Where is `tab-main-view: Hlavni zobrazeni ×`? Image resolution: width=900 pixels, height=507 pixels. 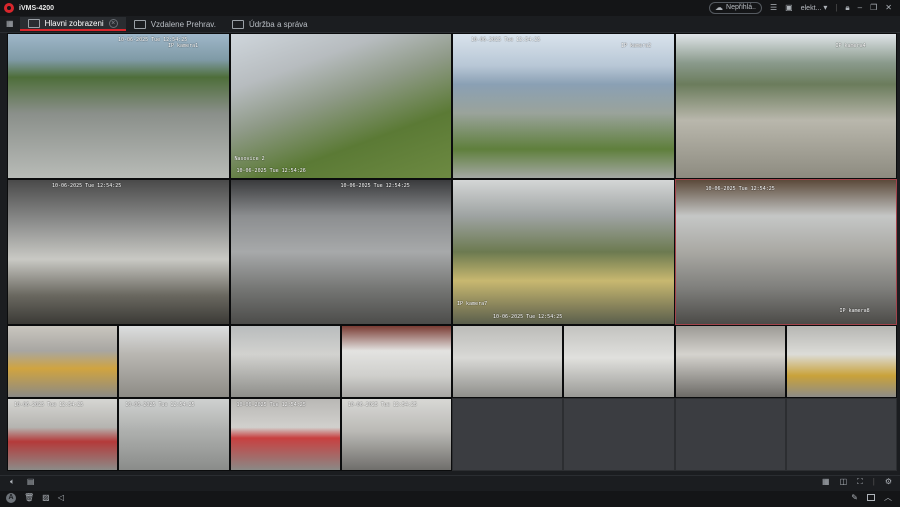 tab-main-view: Hlavni zobrazeni × is located at coordinates (72, 24).